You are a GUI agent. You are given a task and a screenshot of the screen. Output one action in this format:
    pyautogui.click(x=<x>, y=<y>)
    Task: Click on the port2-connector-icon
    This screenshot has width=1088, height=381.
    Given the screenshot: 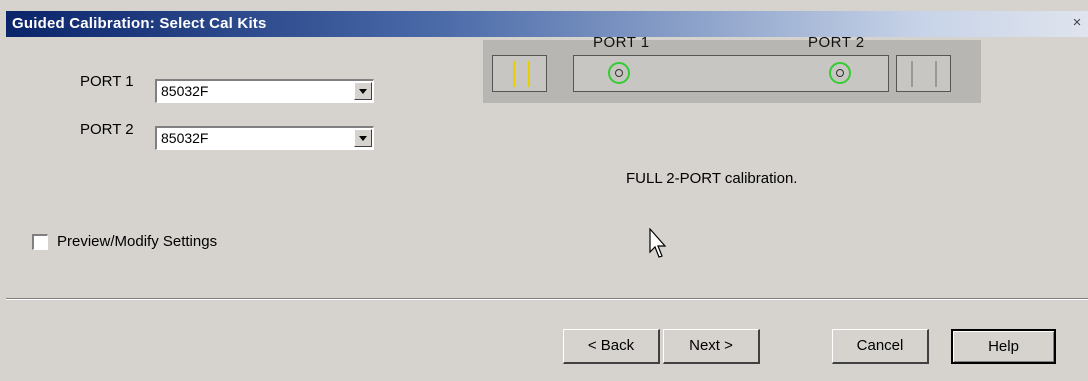 What is the action you would take?
    pyautogui.click(x=840, y=73)
    